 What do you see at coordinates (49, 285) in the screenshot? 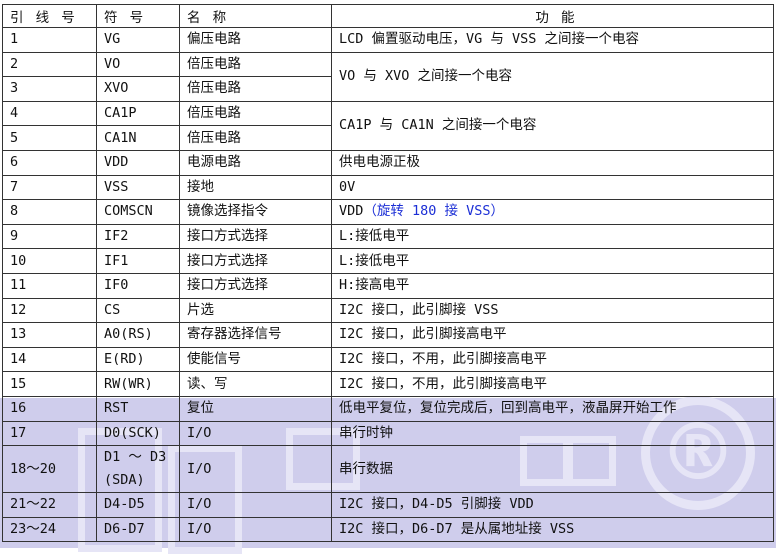
I see `pin-cell: 11` at bounding box center [49, 285].